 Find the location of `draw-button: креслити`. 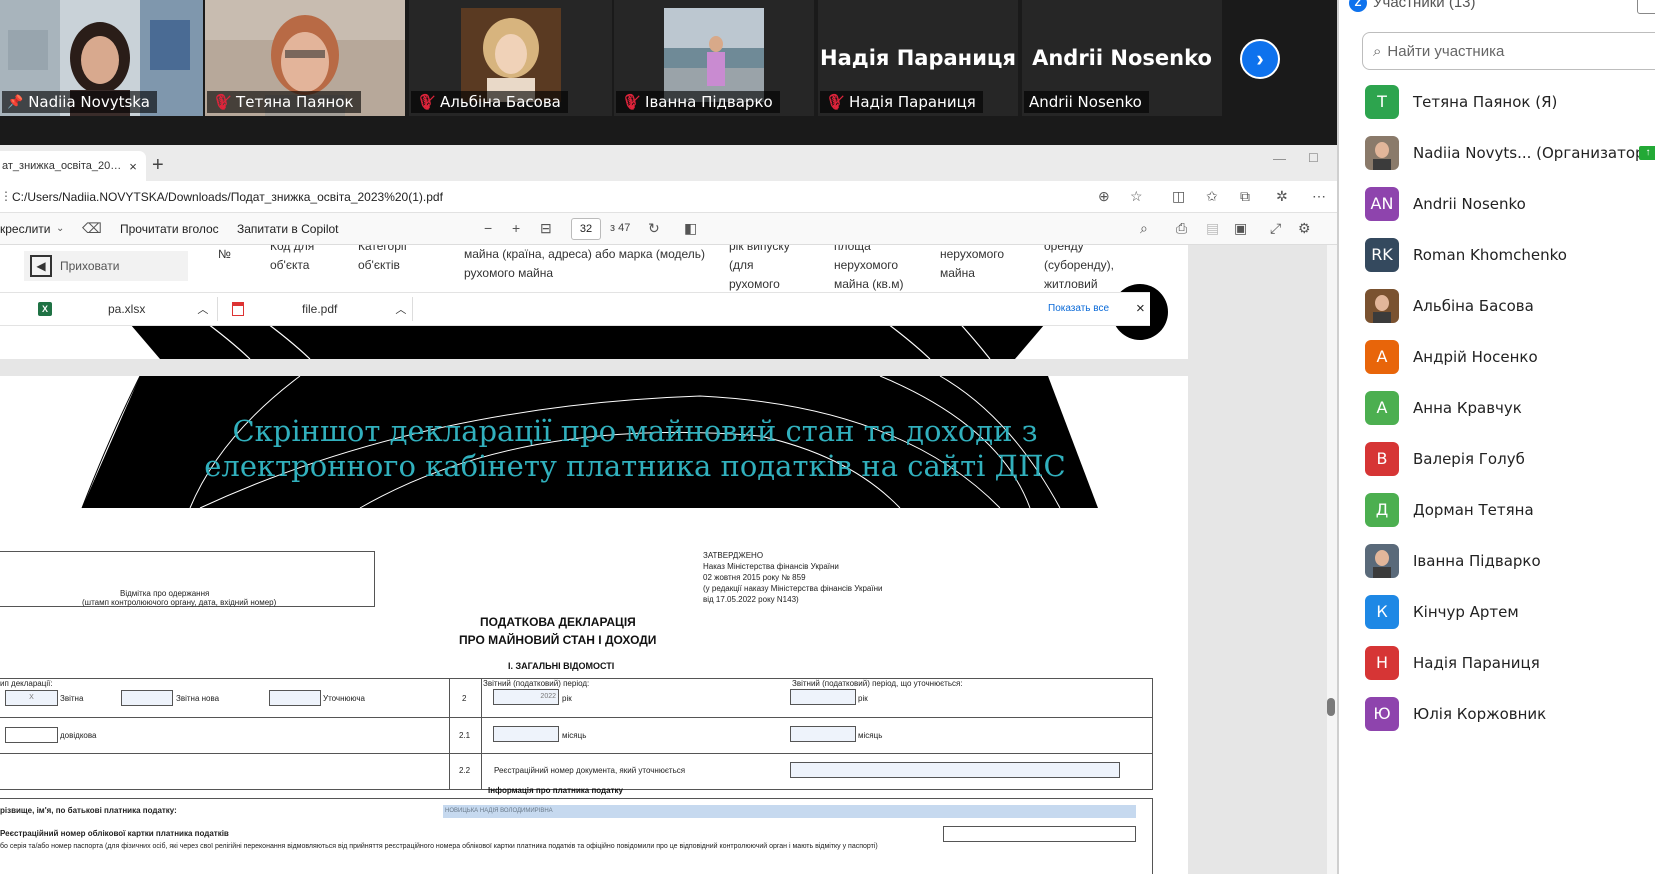

draw-button: креслити is located at coordinates (25, 229).